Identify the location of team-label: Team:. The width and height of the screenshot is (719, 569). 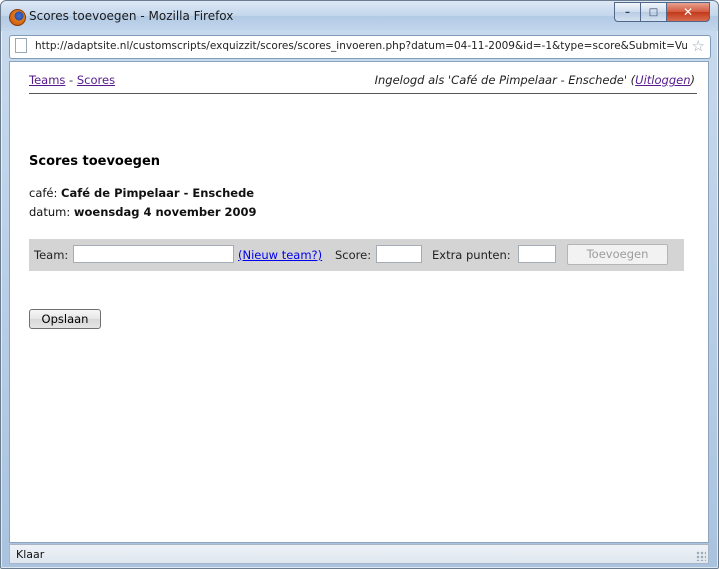
(51, 255).